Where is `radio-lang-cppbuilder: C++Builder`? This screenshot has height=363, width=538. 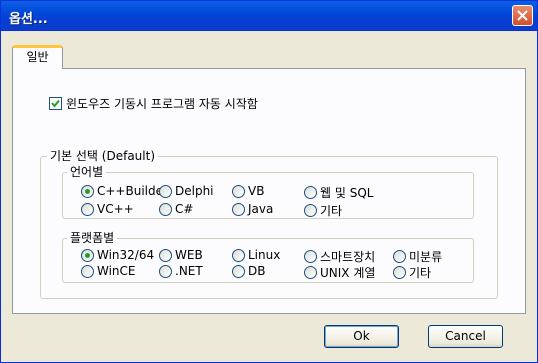
radio-lang-cppbuilder: C++Builder is located at coordinates (124, 191).